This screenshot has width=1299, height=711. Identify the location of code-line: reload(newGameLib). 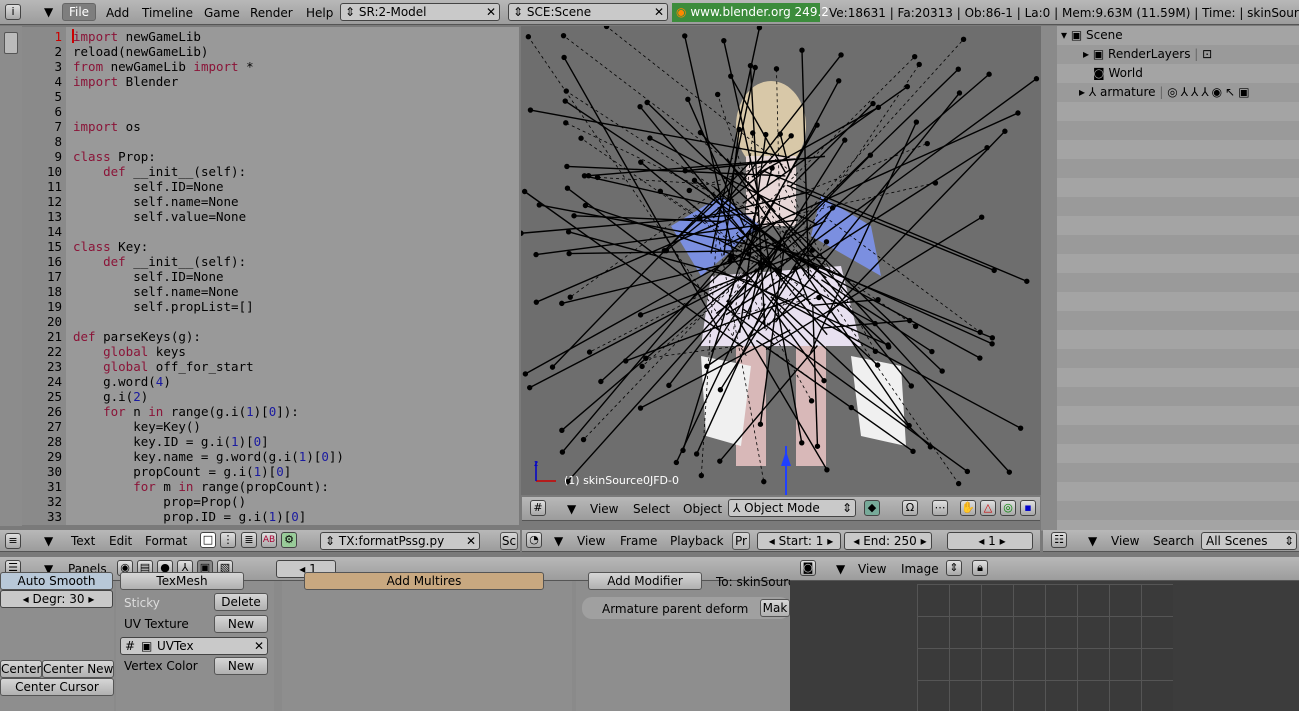
(140, 51).